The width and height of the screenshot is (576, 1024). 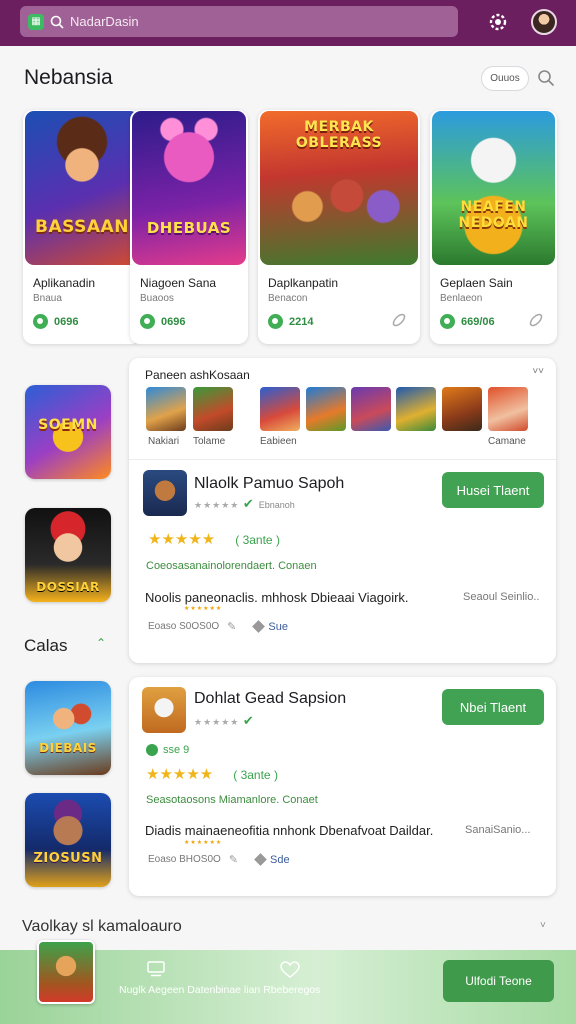 I want to click on app-name: Nlaolk Pamuo Sapoh, so click(x=269, y=484).